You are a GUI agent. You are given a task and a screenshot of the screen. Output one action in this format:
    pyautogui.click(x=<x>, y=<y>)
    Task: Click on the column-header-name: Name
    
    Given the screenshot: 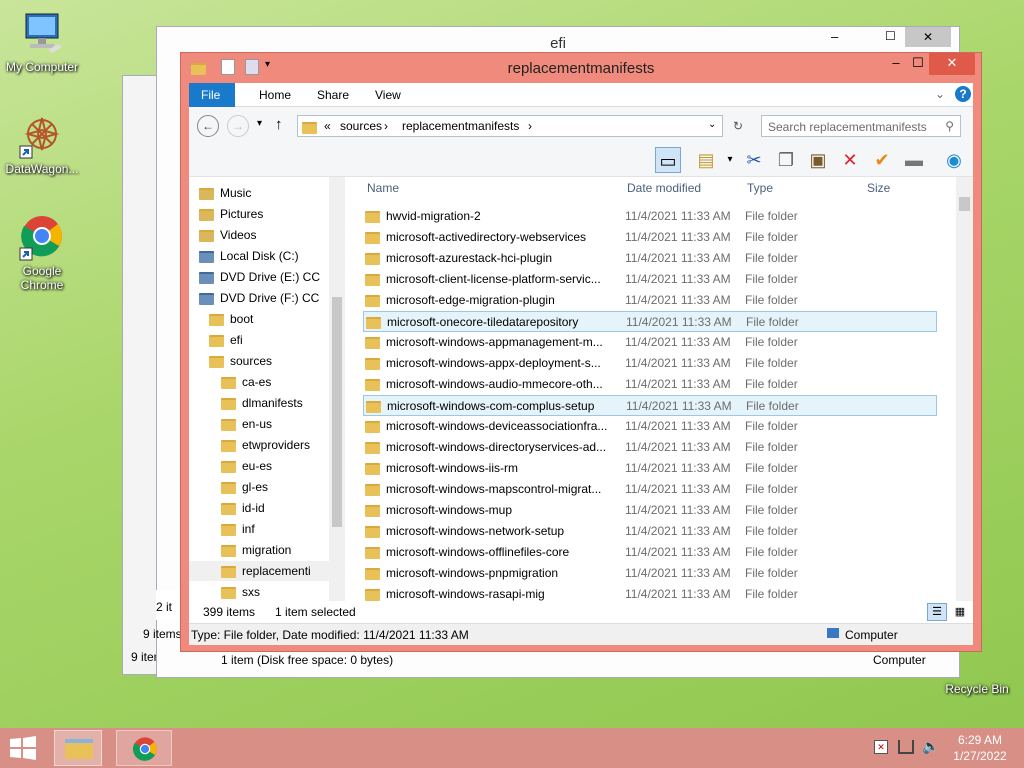 What is the action you would take?
    pyautogui.click(x=383, y=188)
    